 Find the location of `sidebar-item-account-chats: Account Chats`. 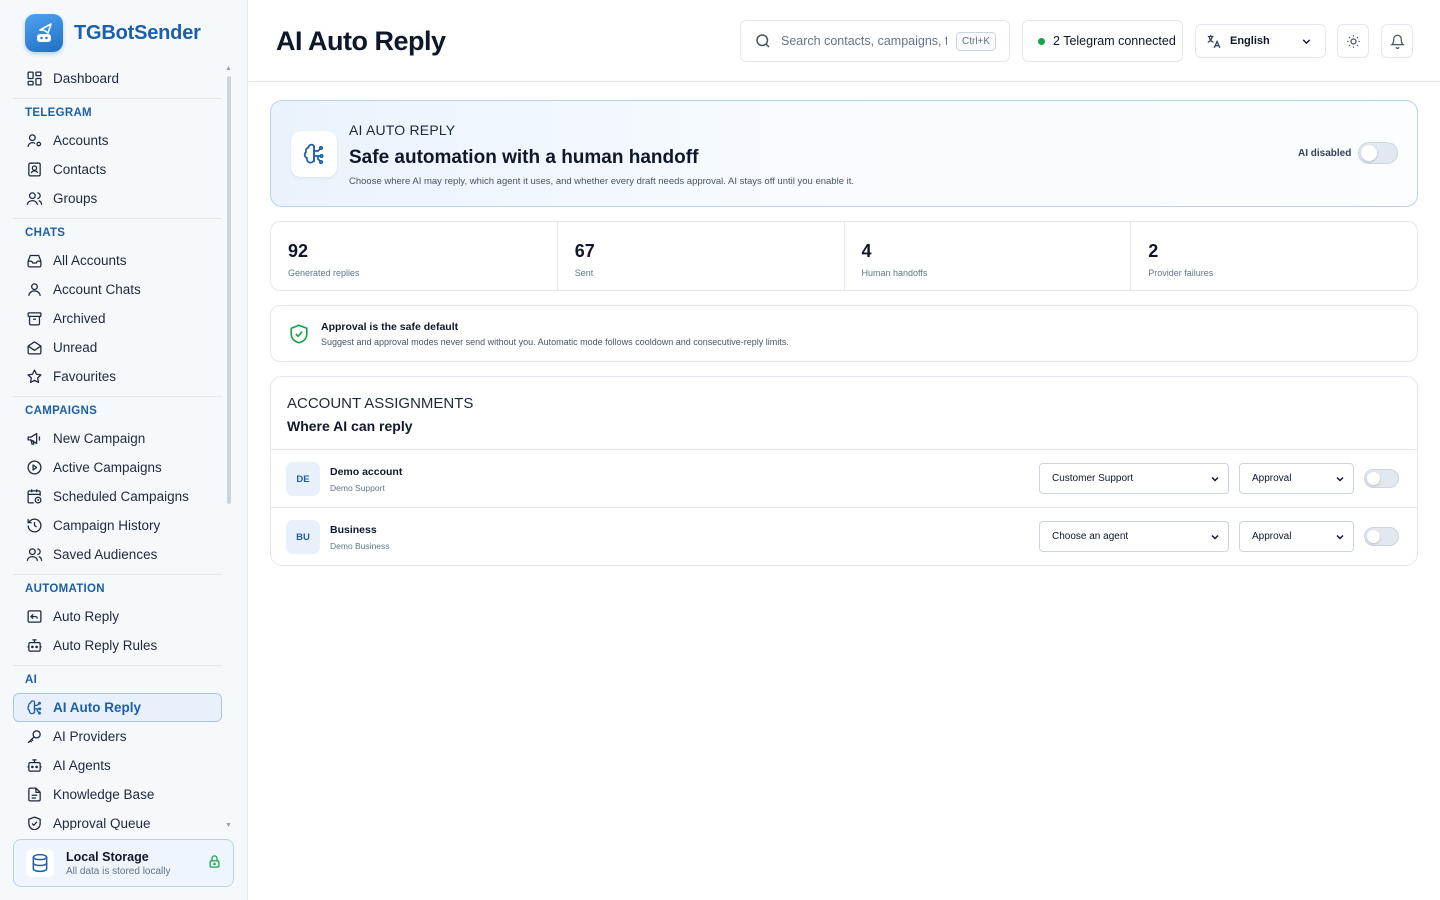

sidebar-item-account-chats: Account Chats is located at coordinates (117, 289).